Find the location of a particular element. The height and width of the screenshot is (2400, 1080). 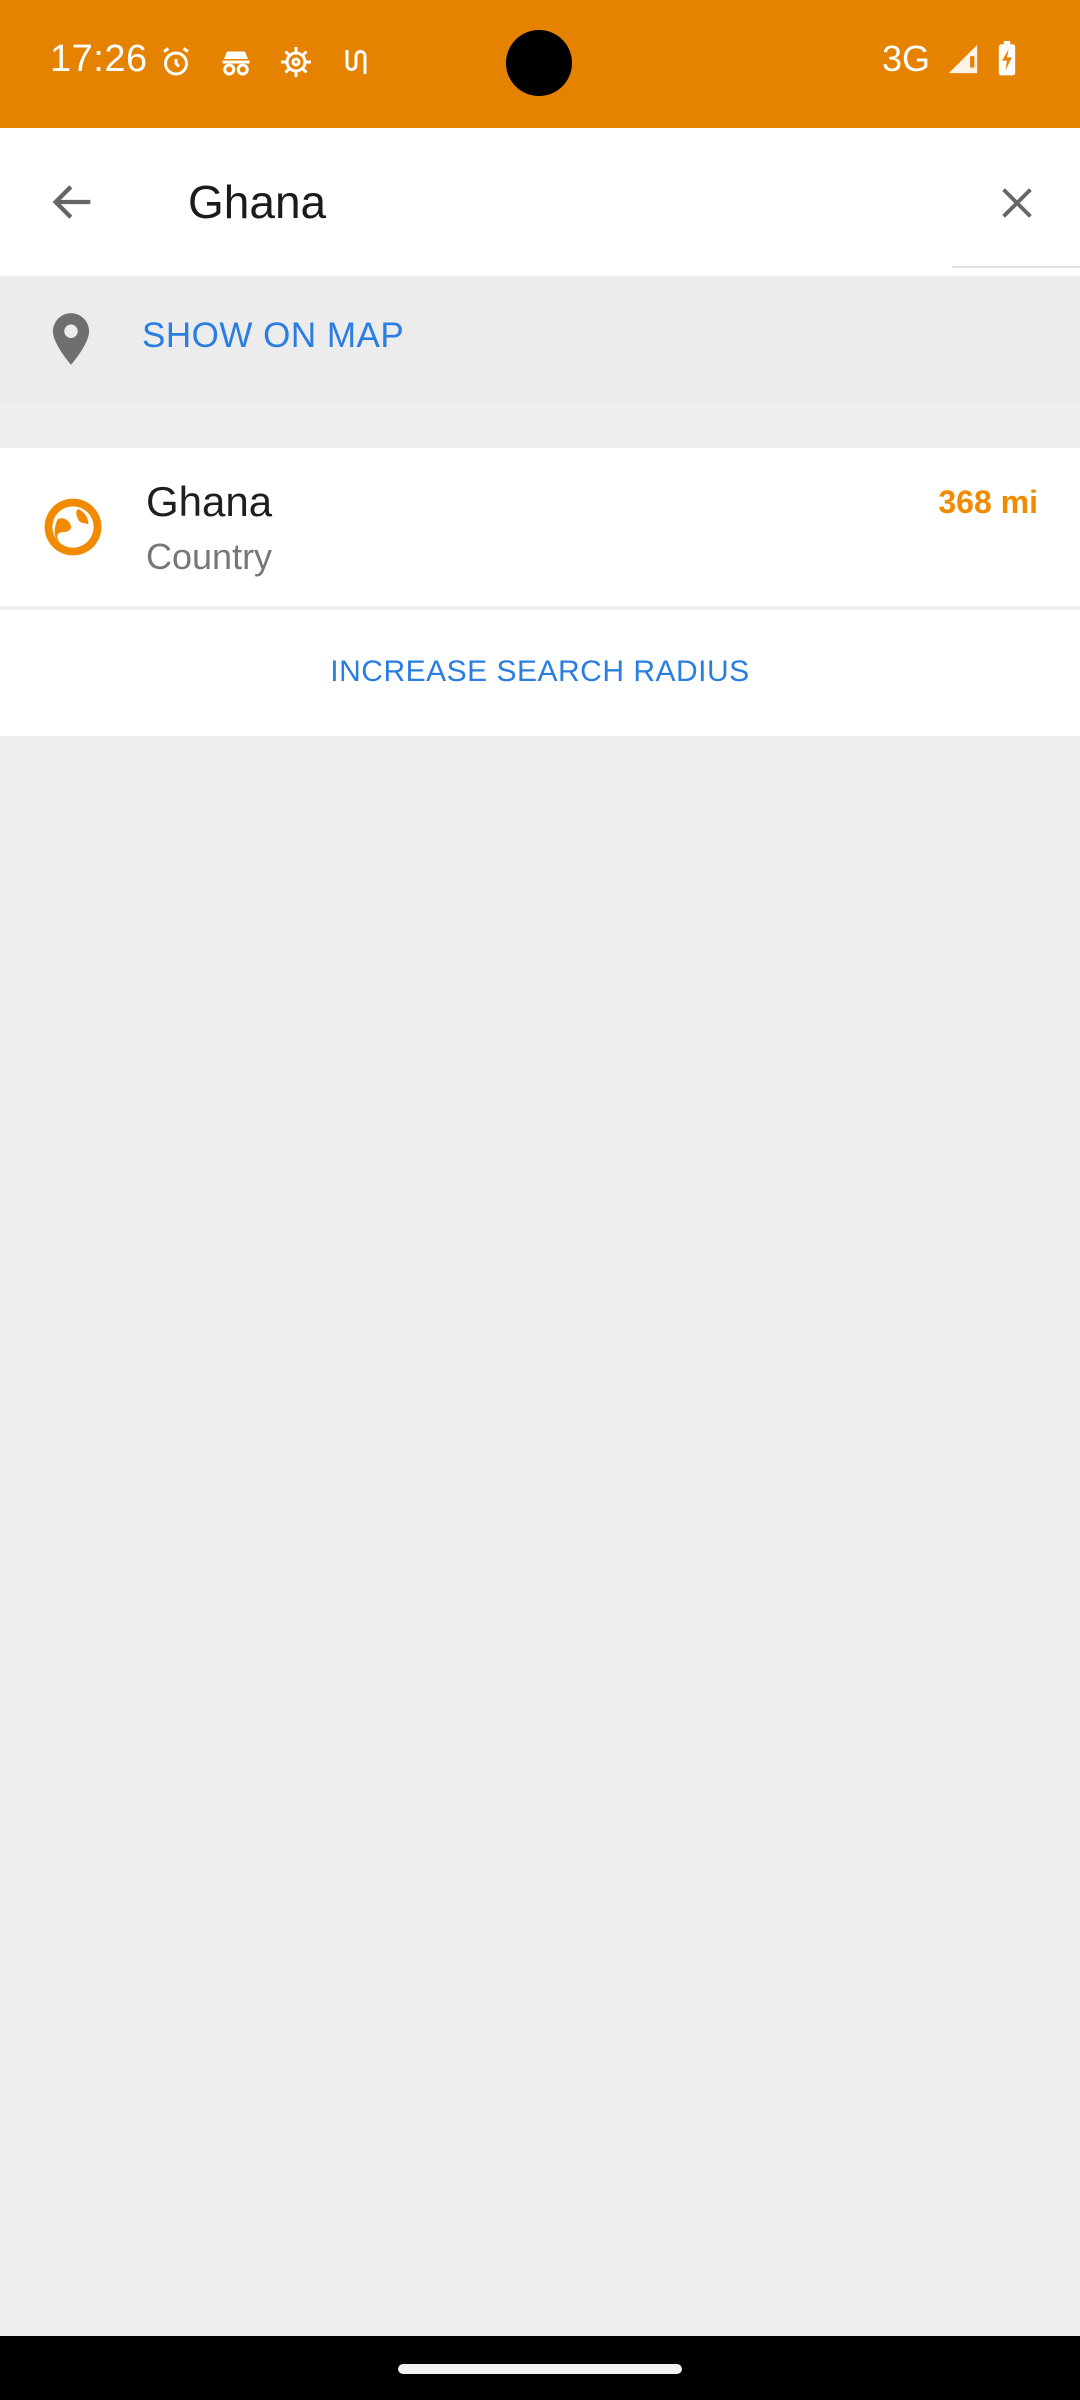

status-icons-right: 3G is located at coordinates (950, 59).